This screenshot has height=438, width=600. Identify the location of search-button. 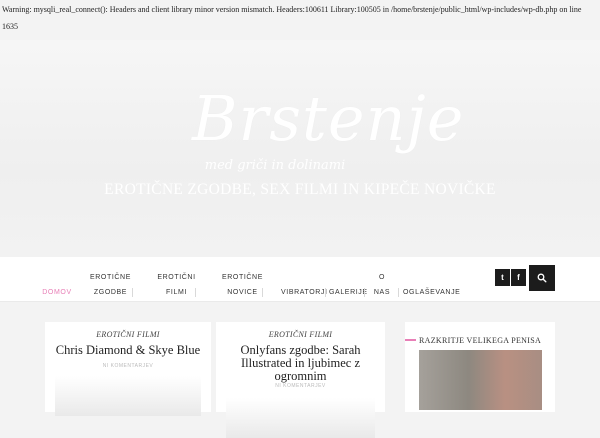
(542, 278).